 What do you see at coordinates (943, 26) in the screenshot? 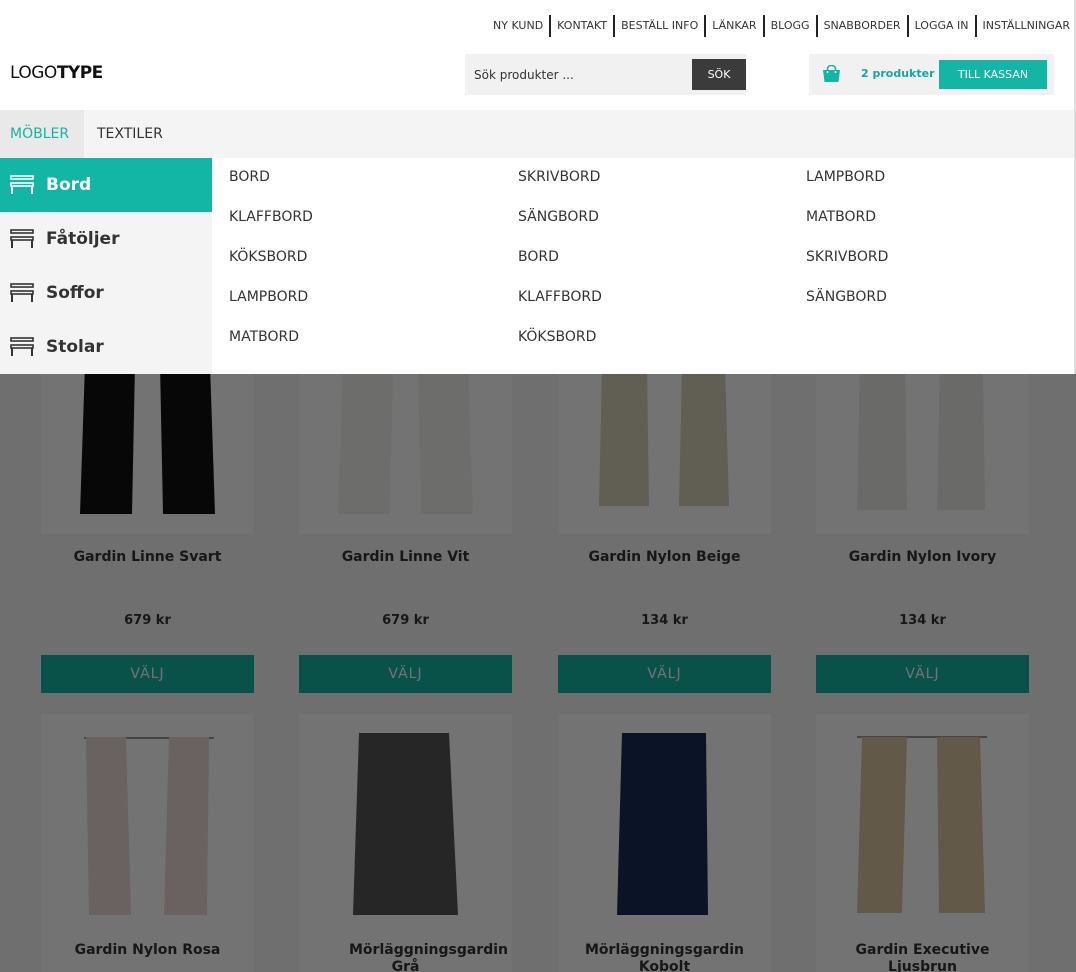
I see `top-link-login: LOGGA IN` at bounding box center [943, 26].